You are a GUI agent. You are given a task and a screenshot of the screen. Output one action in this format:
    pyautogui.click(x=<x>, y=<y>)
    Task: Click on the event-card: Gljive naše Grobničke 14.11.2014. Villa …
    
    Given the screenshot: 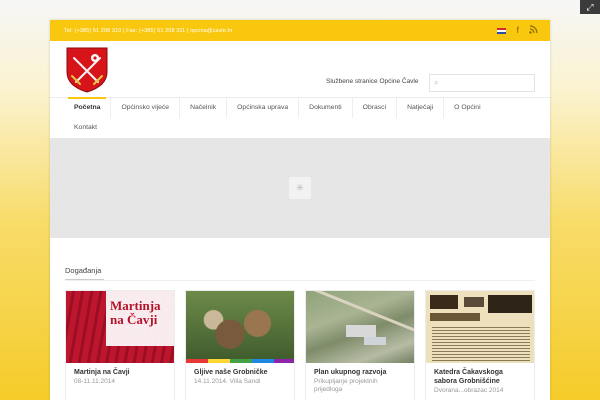 What is the action you would take?
    pyautogui.click(x=240, y=345)
    